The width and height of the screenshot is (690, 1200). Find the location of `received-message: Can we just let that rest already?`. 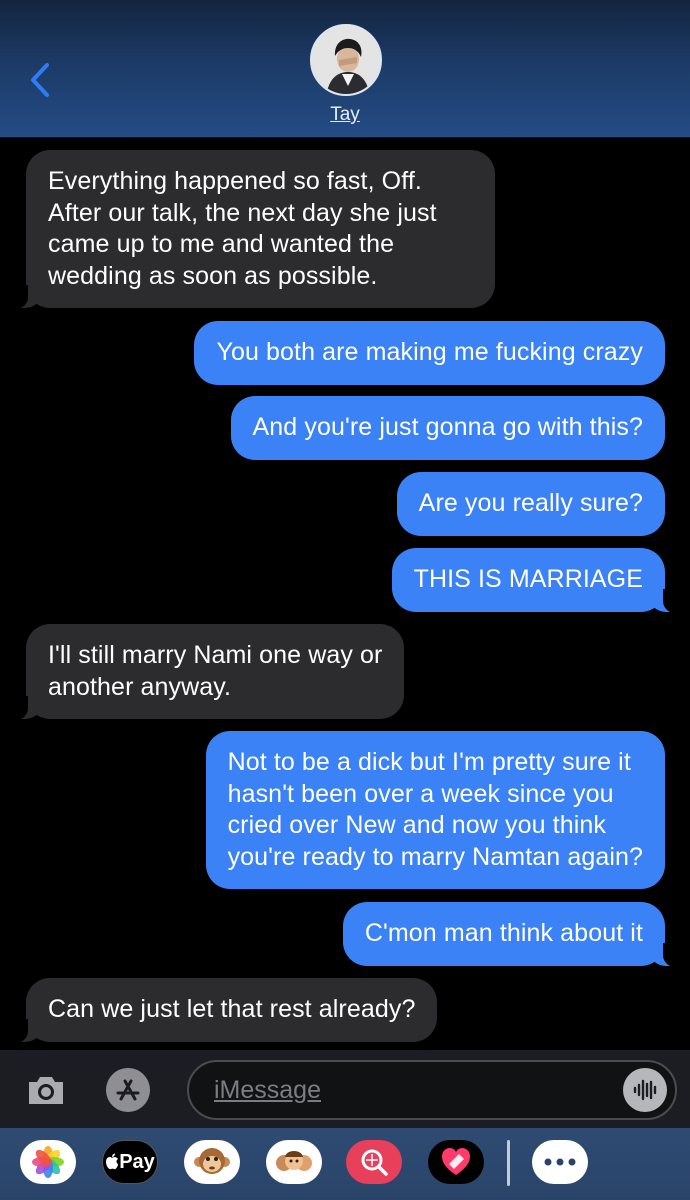

received-message: Can we just let that rest already? is located at coordinates (224, 1010).